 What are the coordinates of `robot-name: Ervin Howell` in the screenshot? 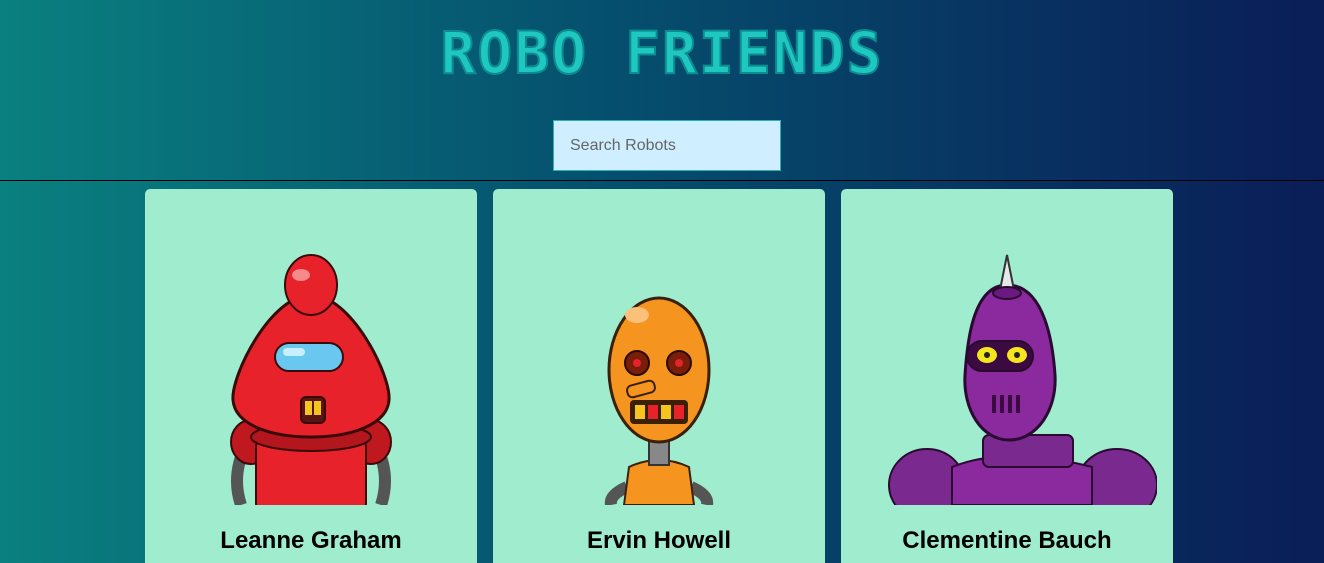 It's located at (659, 540).